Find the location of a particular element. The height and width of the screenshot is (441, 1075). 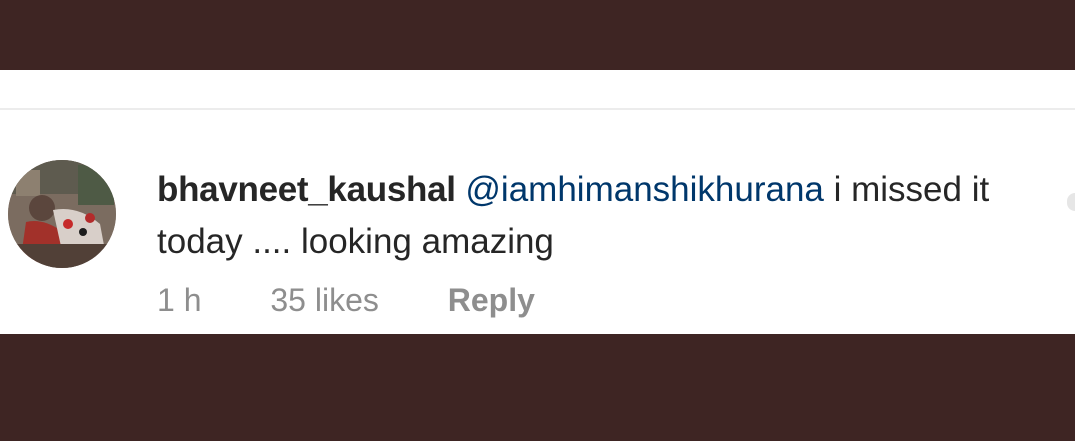

reply-button: Reply is located at coordinates (491, 300).